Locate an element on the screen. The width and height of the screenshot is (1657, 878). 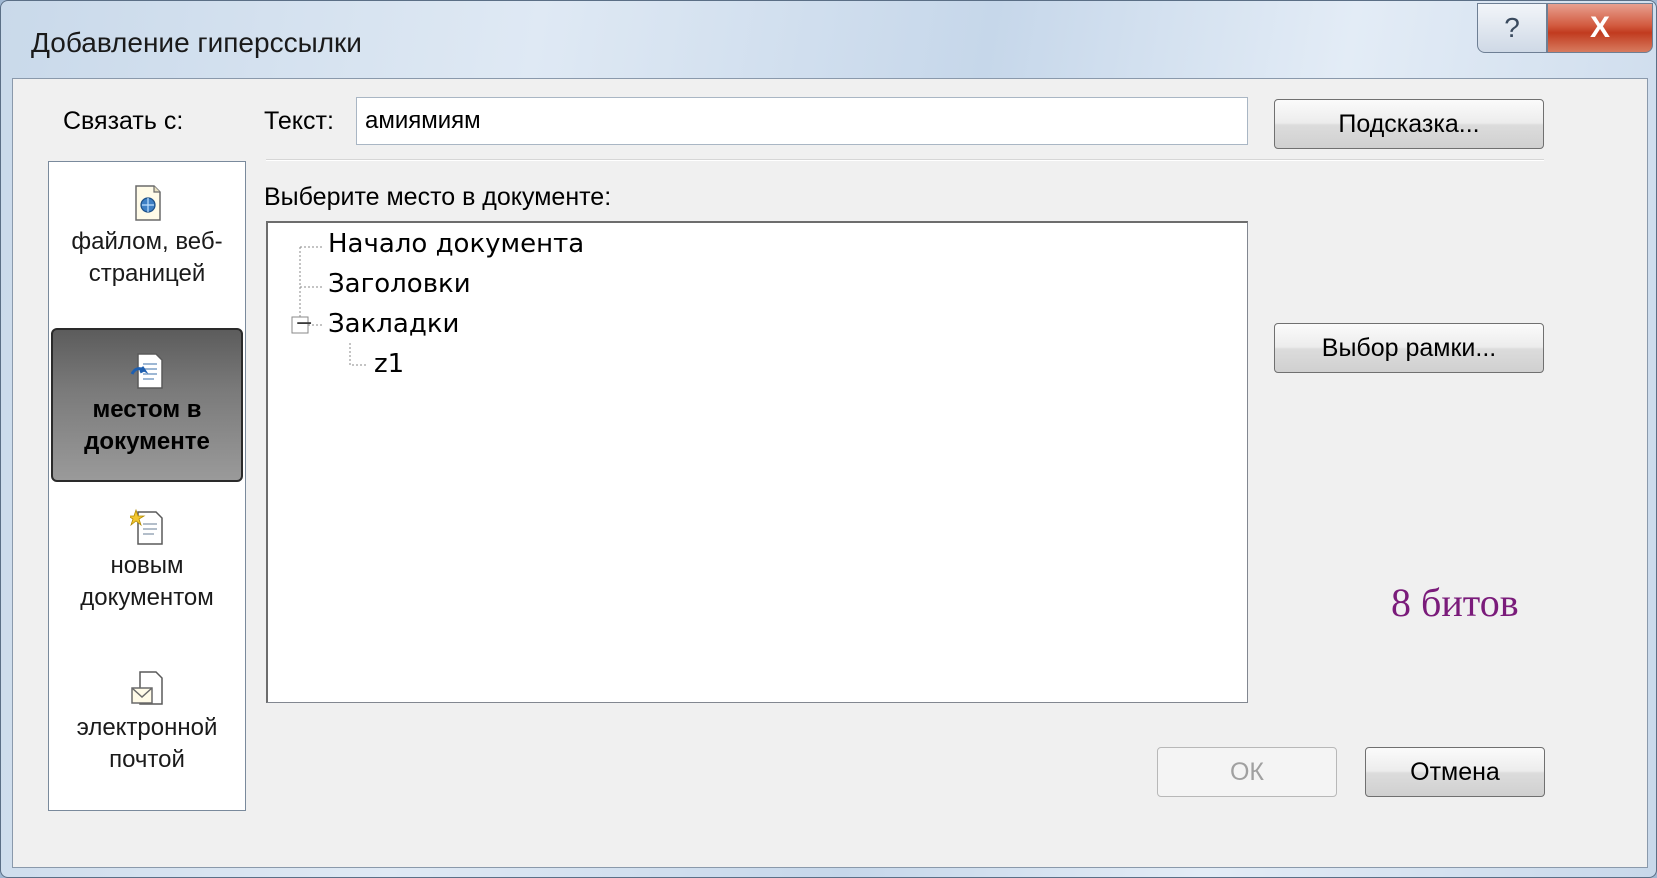
link-to-email: электронной почтой is located at coordinates (147, 740).